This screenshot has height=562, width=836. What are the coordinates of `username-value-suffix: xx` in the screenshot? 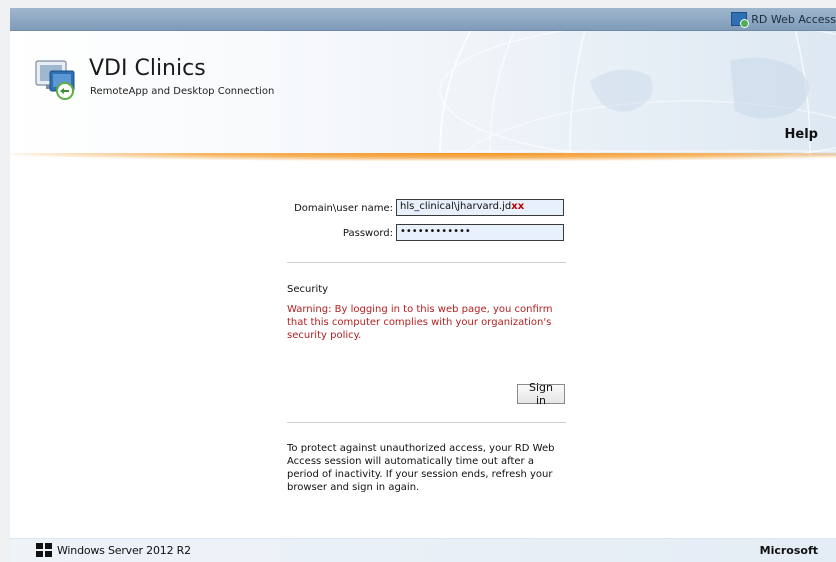 It's located at (518, 206).